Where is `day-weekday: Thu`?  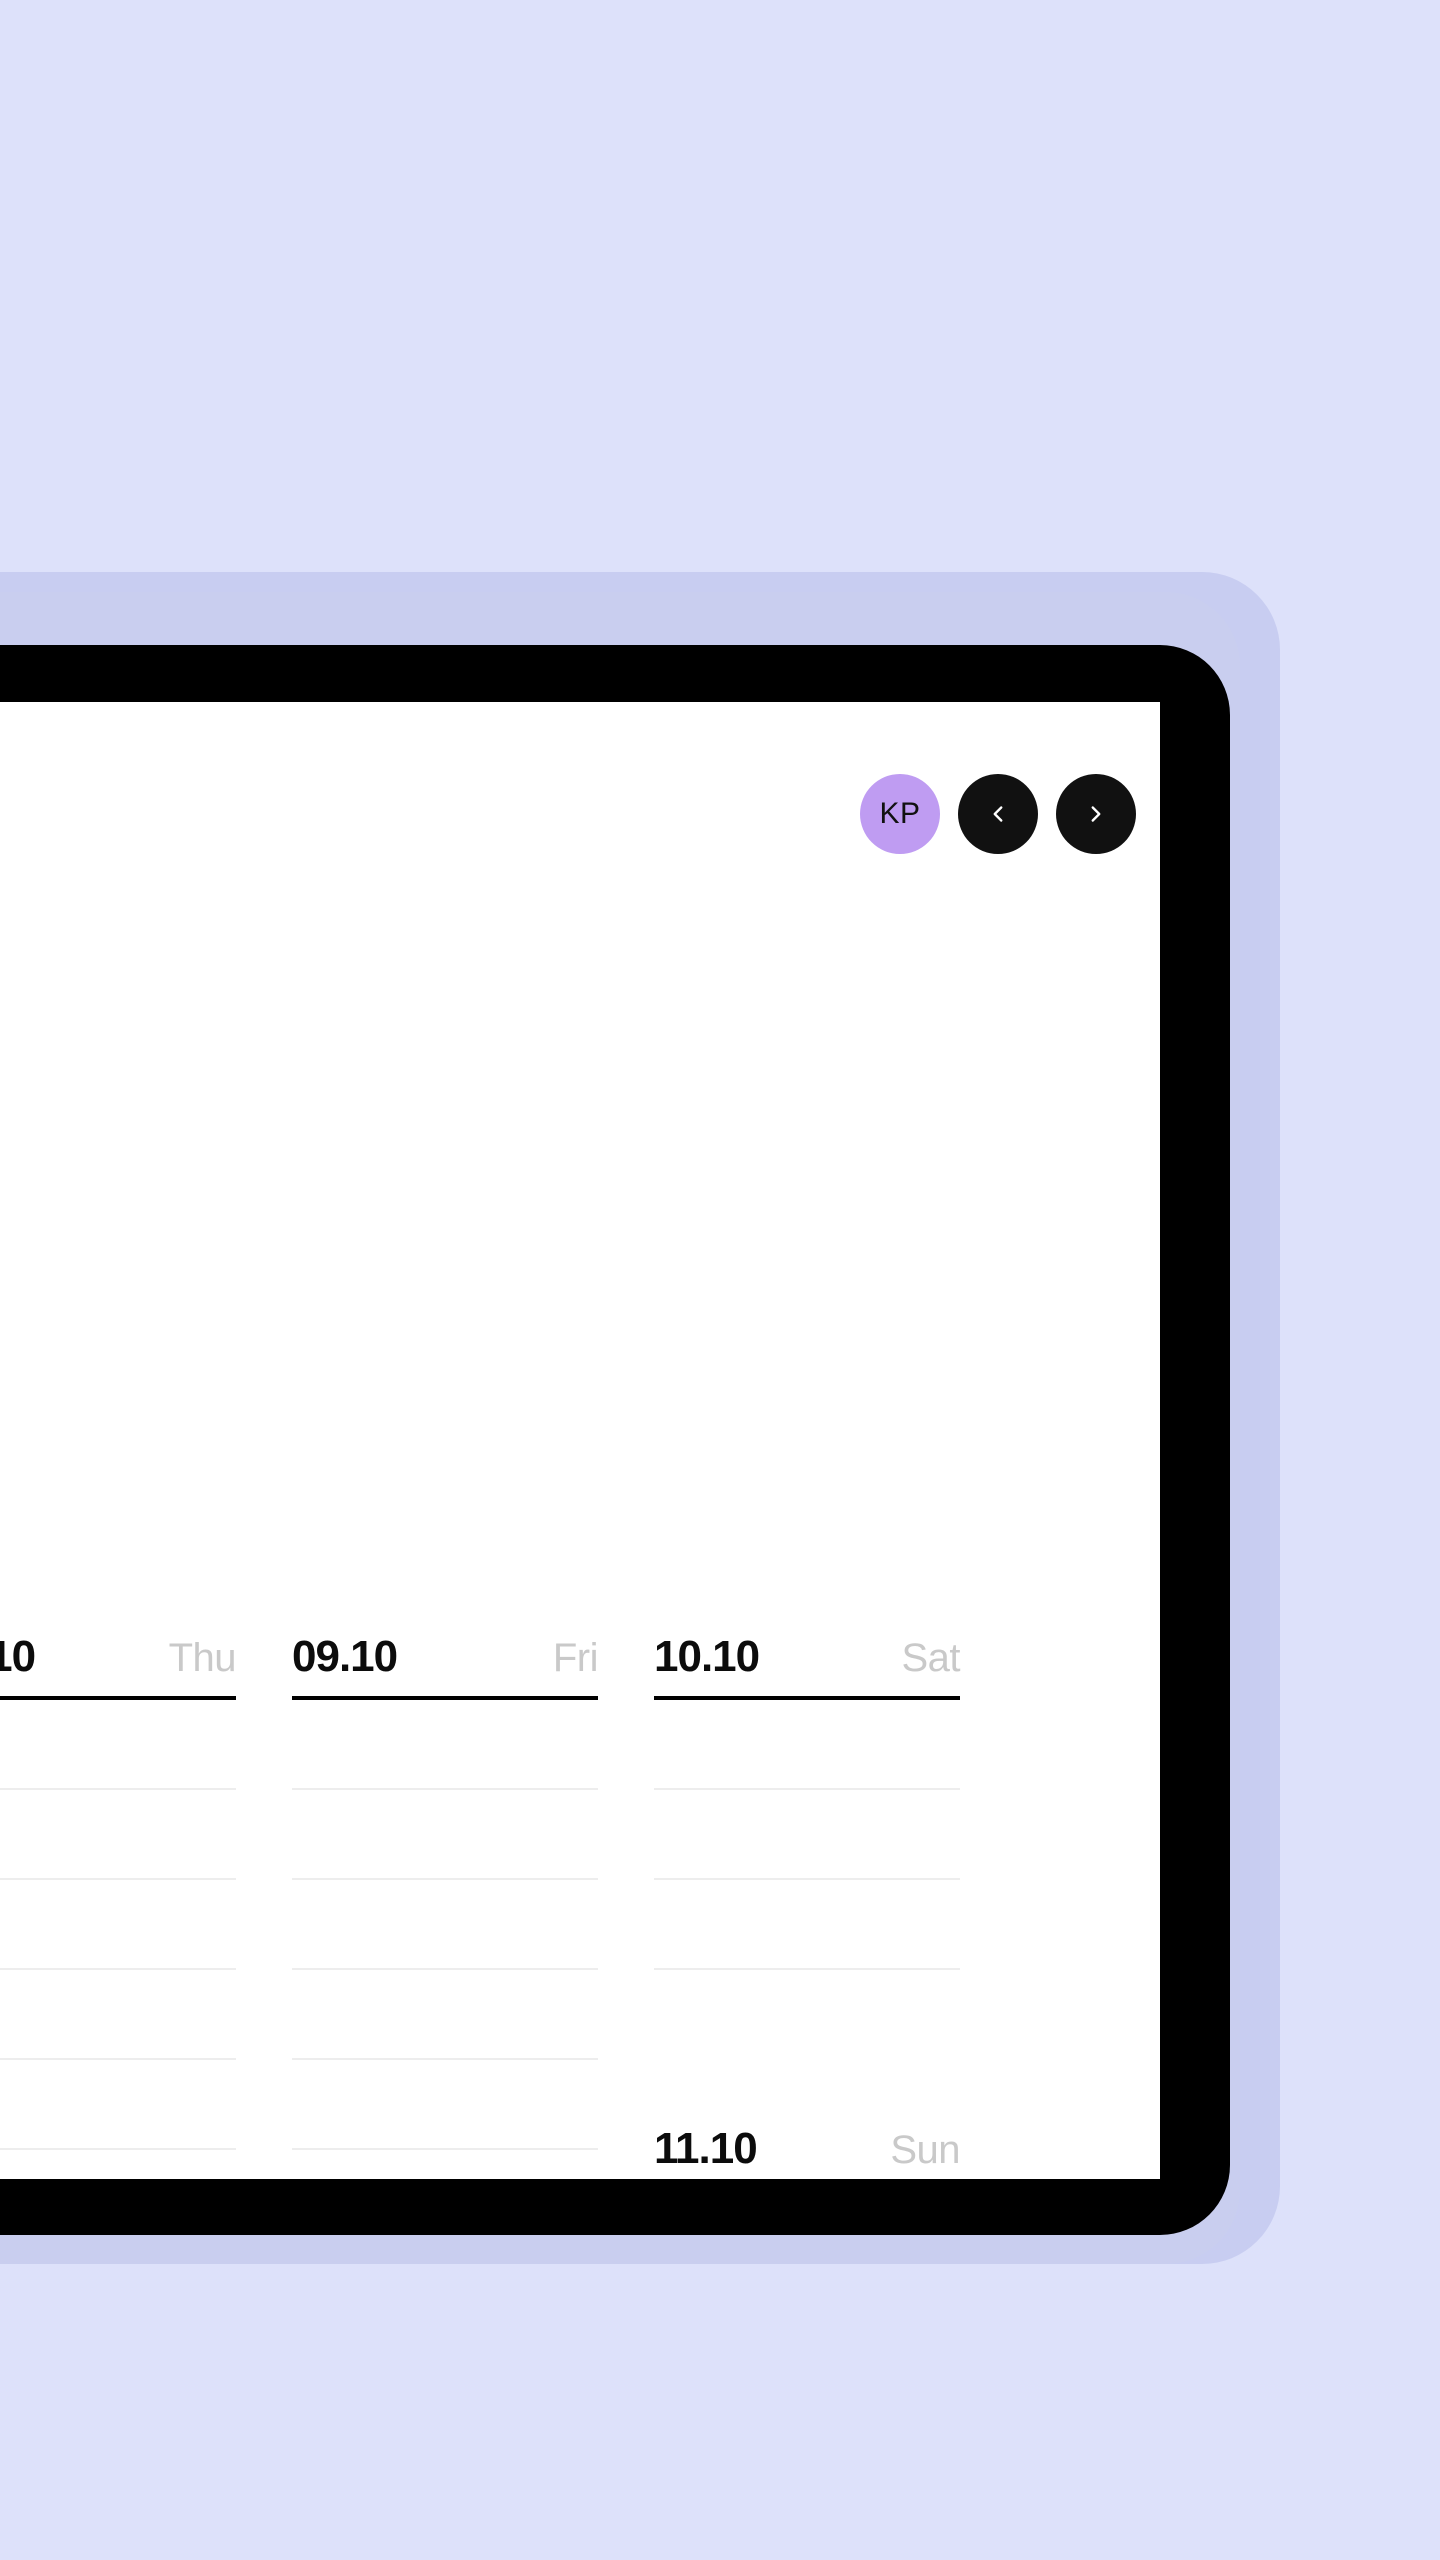
day-weekday: Thu is located at coordinates (202, 1658).